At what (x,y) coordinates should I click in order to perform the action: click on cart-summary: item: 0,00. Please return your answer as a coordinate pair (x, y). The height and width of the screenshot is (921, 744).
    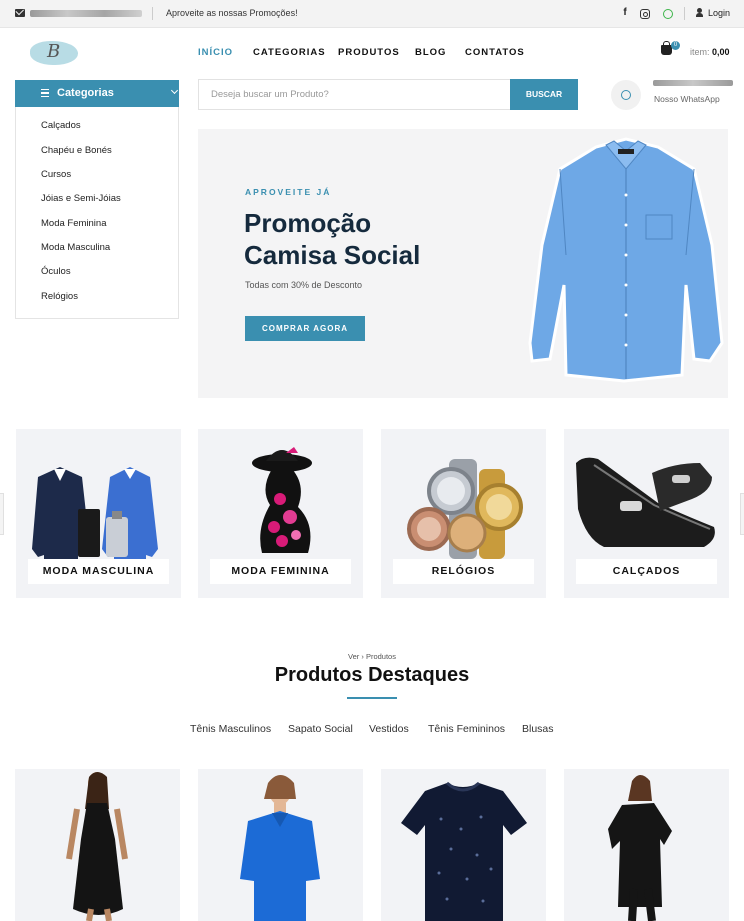
    Looking at the image, I should click on (710, 52).